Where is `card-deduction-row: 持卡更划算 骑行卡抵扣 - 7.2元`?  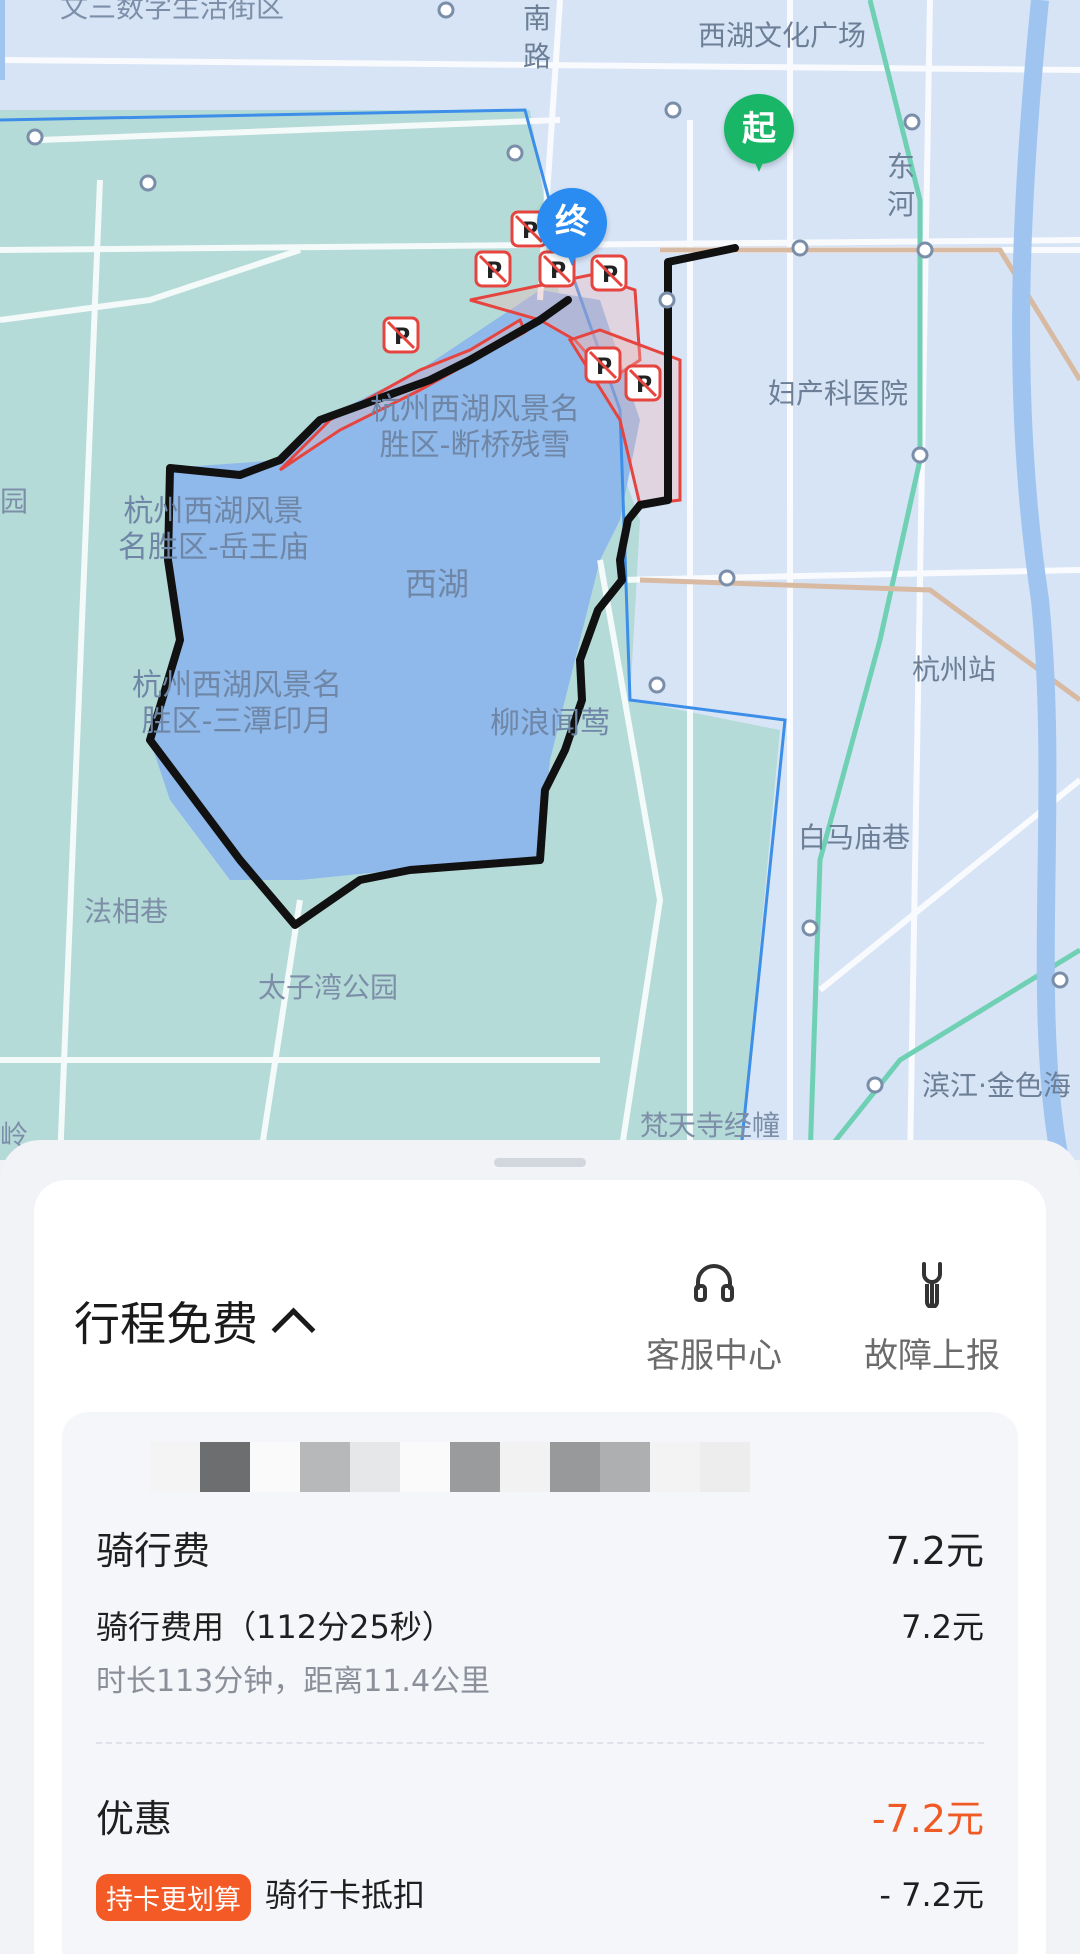
card-deduction-row: 持卡更划算 骑行卡抵扣 - 7.2元 is located at coordinates (540, 1895).